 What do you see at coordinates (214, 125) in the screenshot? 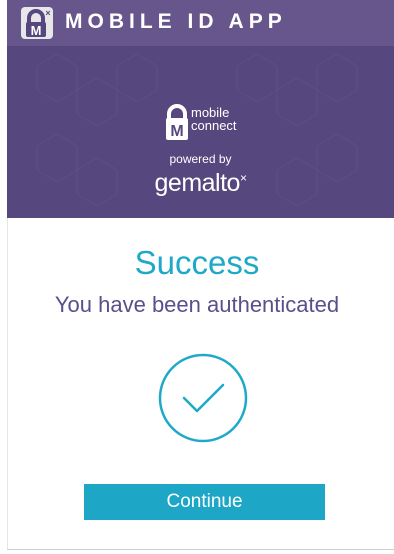
I see `mobile-connect-line2: connect` at bounding box center [214, 125].